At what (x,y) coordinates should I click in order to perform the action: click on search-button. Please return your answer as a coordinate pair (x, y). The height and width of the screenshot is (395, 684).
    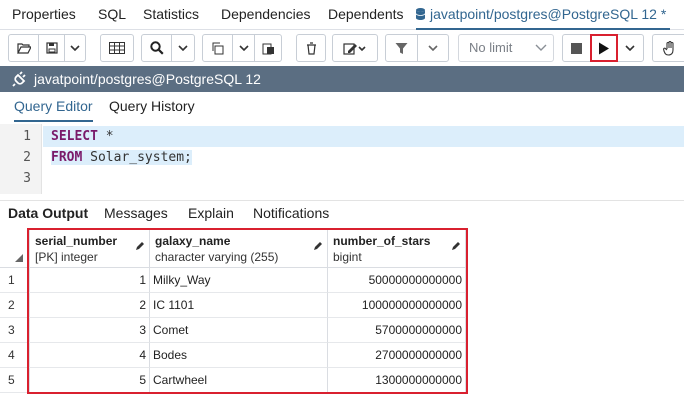
    Looking at the image, I should click on (157, 48).